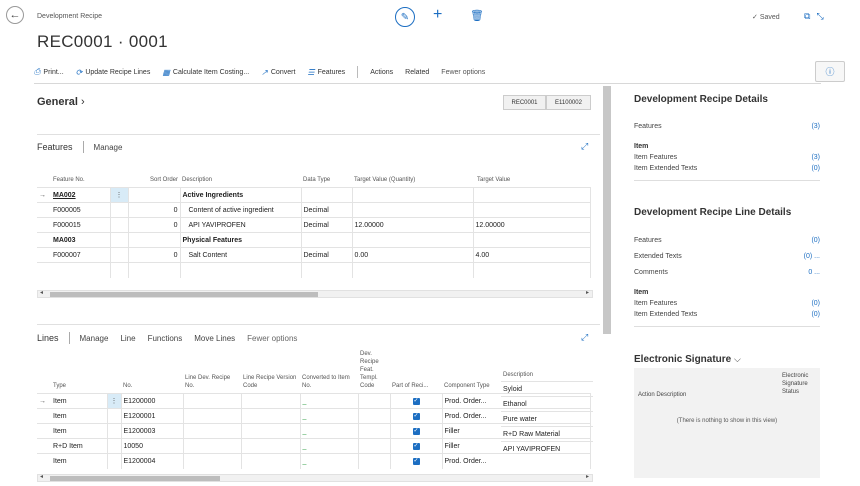 This screenshot has height=486, width=860. I want to click on lines-move-menu: Move Lines, so click(214, 338).